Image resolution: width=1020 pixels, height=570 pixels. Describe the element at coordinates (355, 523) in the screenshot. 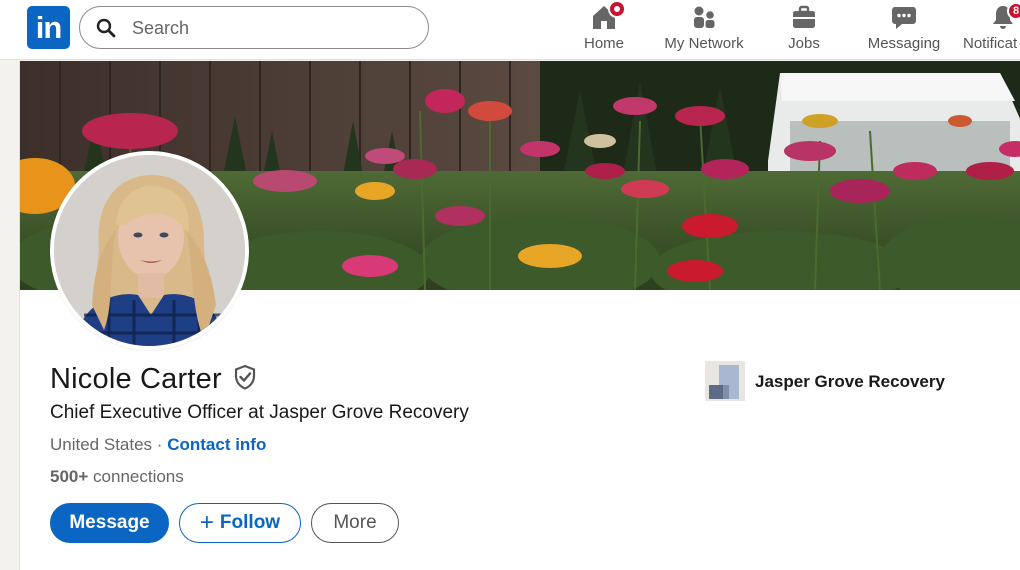

I see `more-button: More` at that location.